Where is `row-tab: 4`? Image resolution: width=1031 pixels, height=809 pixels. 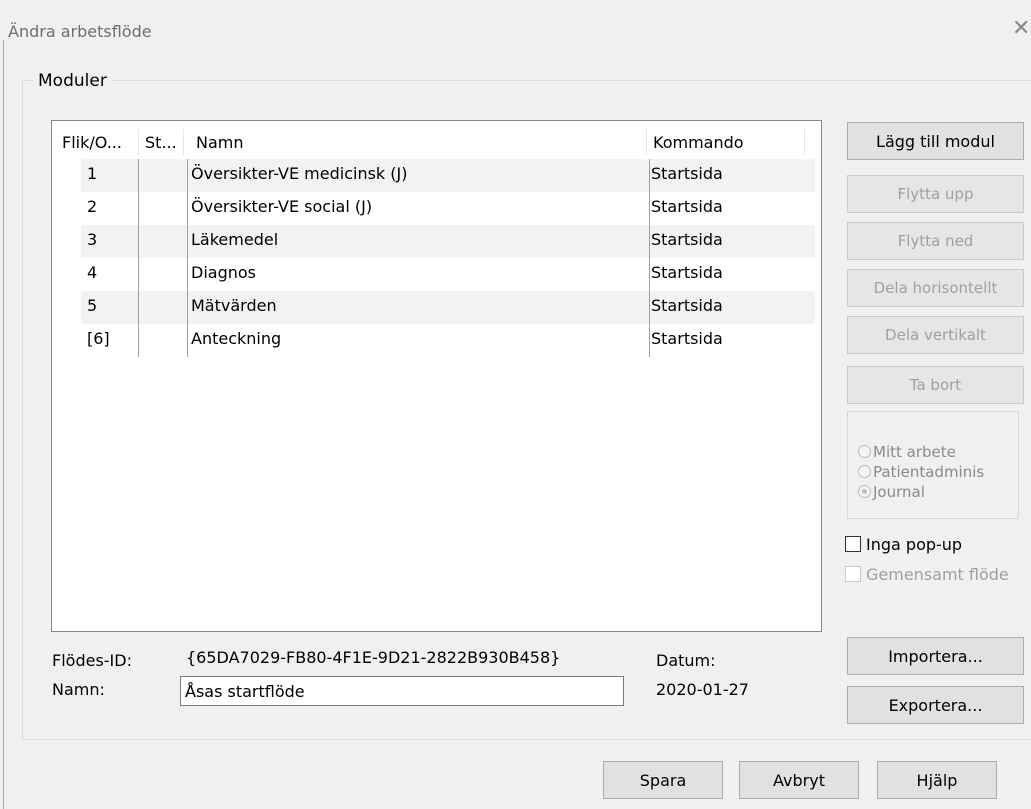
row-tab: 4 is located at coordinates (92, 272).